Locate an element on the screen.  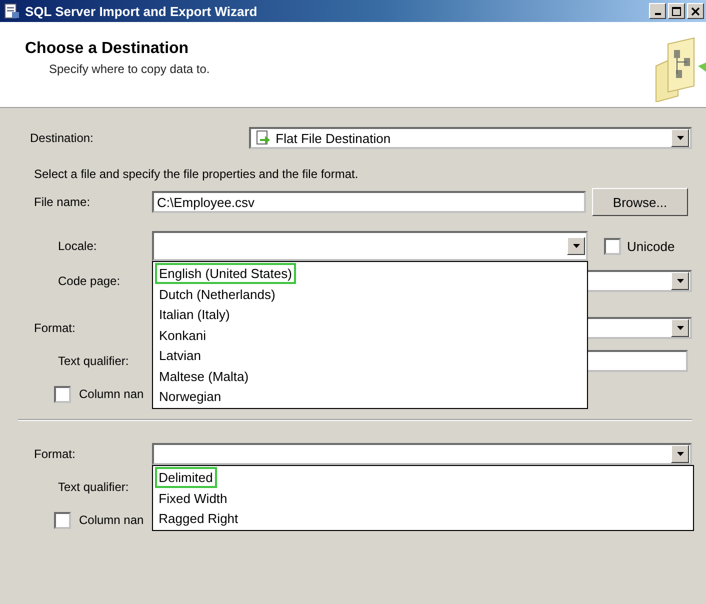
dropdown-option: Ragged Right is located at coordinates (198, 518).